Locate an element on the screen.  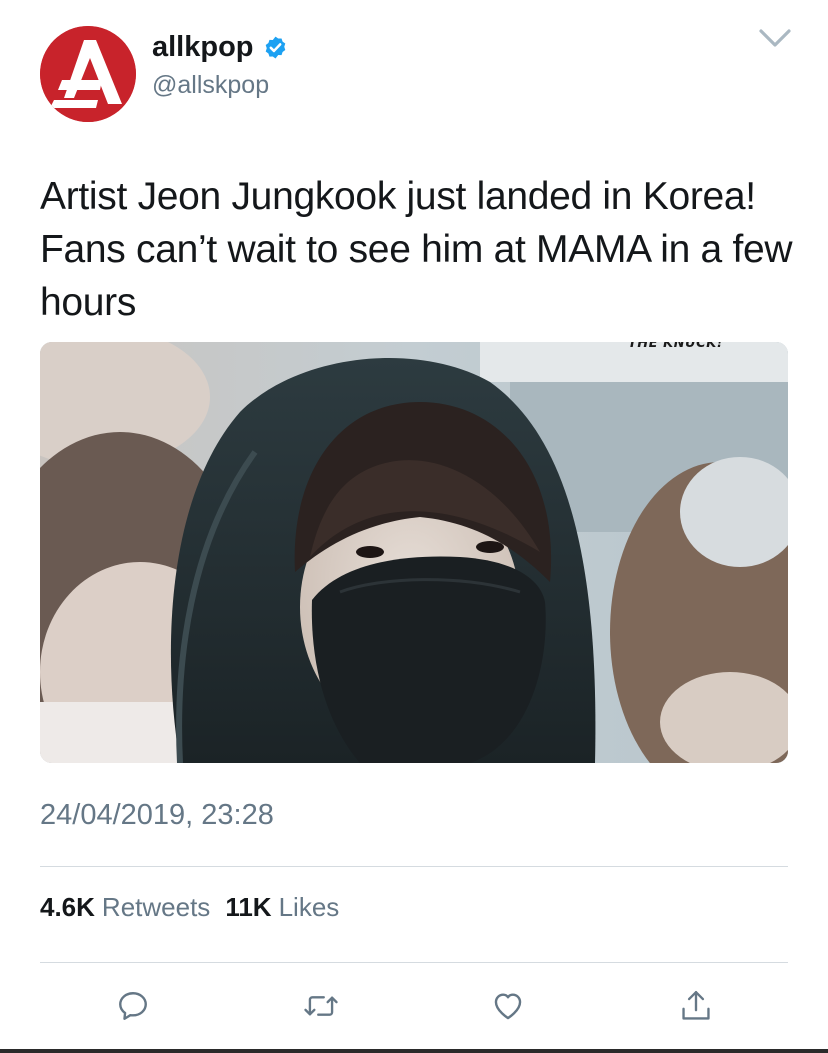
display-name: allkpop is located at coordinates (220, 47).